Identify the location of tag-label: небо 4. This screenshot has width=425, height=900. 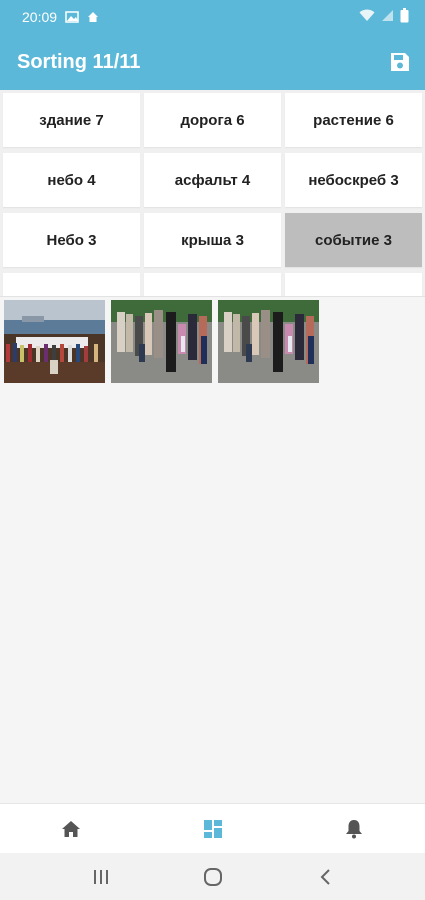
(71, 180).